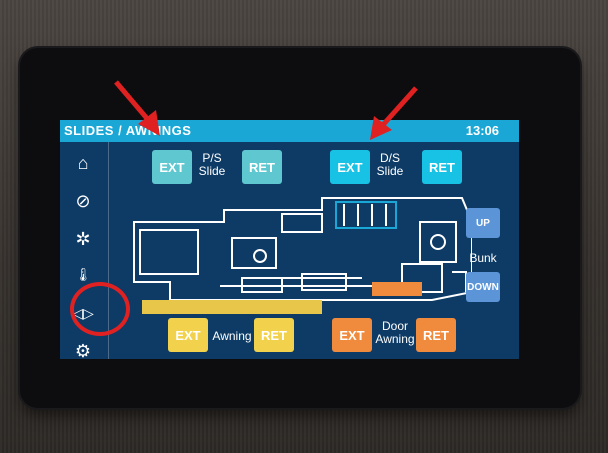 Image resolution: width=608 pixels, height=453 pixels. What do you see at coordinates (395, 339) in the screenshot?
I see `door-awning-label-line2: Awning` at bounding box center [395, 339].